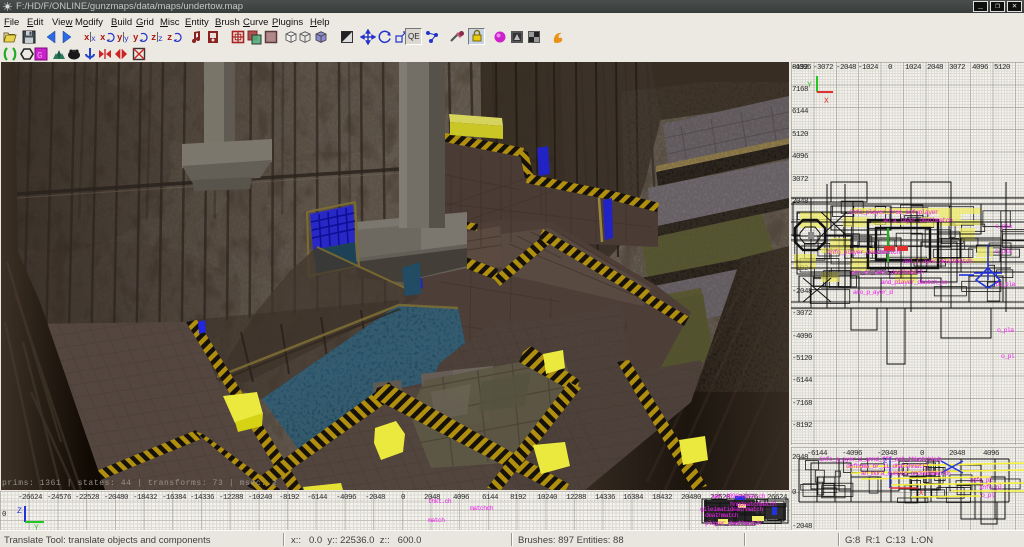  What do you see at coordinates (174, 498) in the screenshot?
I see `svg-text: -16384` at bounding box center [174, 498].